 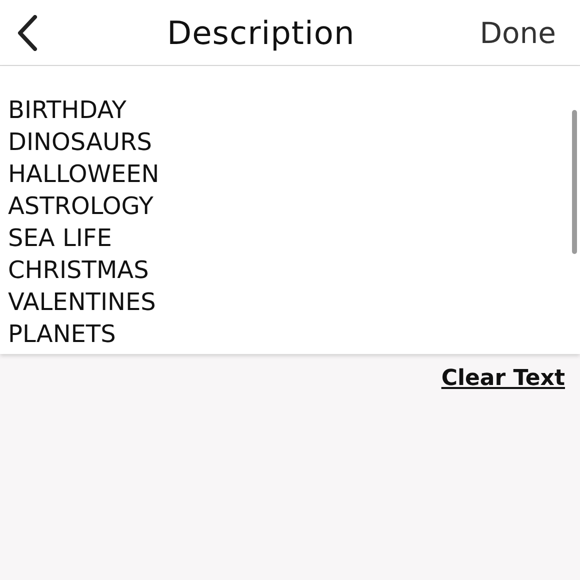 What do you see at coordinates (84, 174) in the screenshot?
I see `description-line: HALLOWEEN` at bounding box center [84, 174].